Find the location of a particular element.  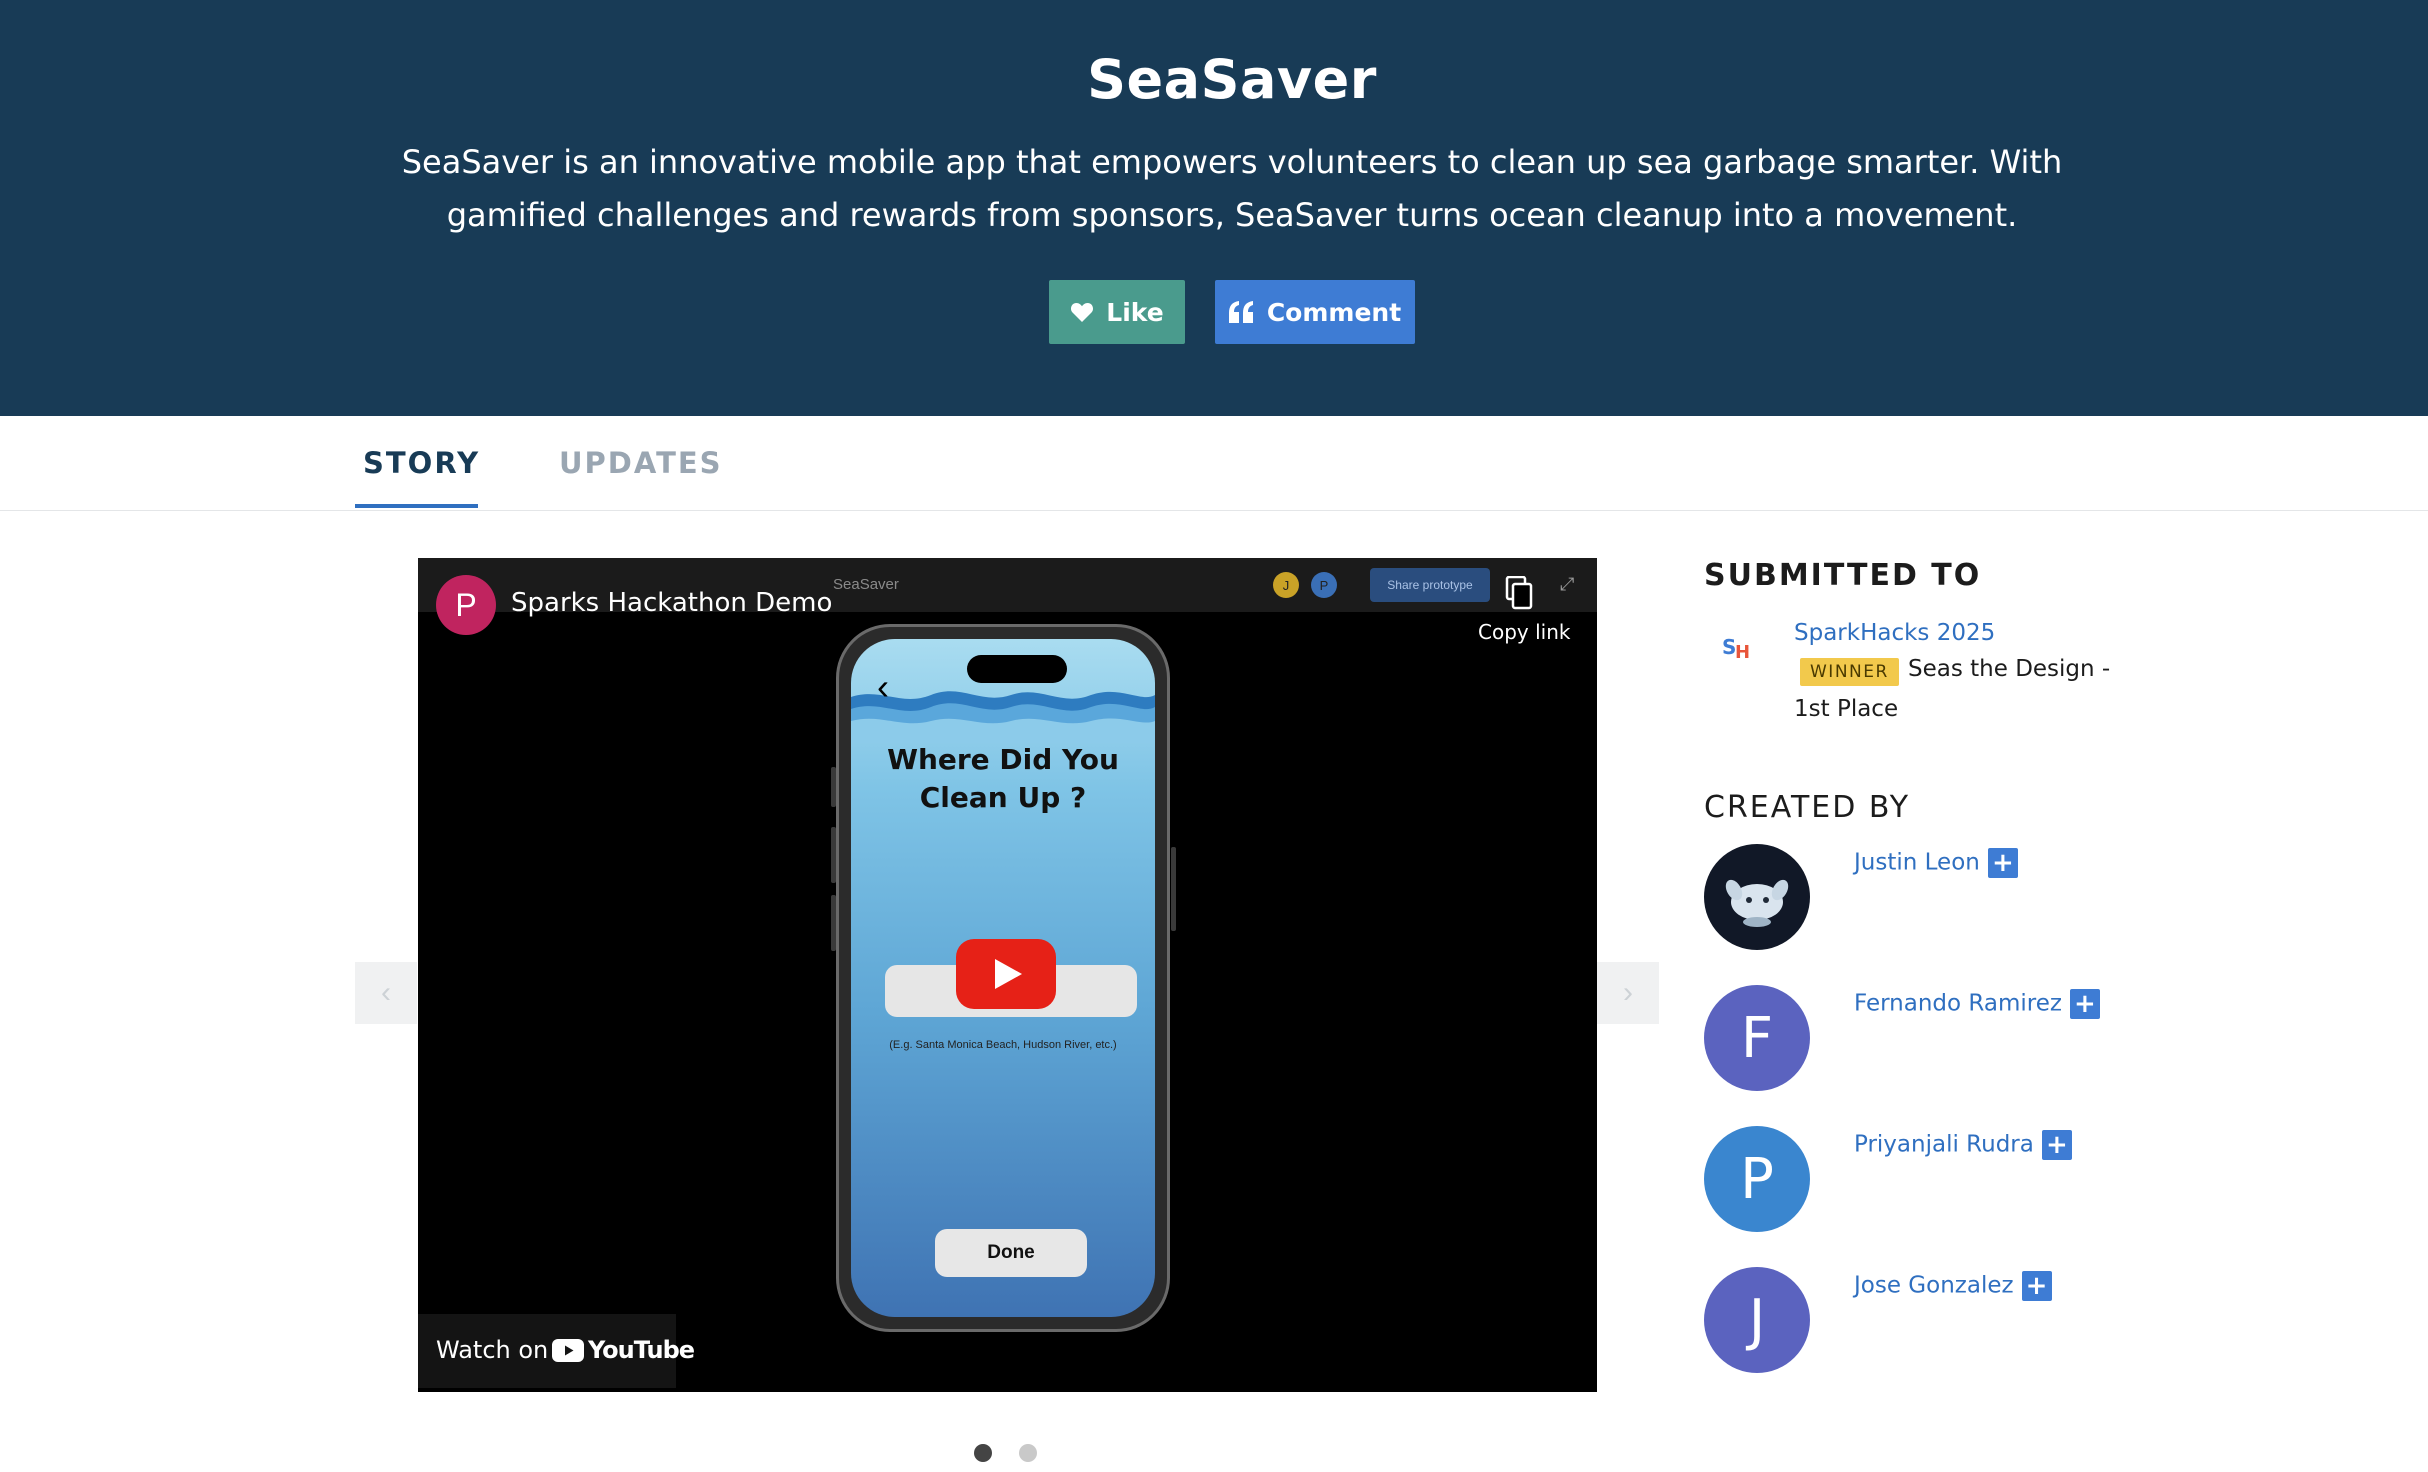

watch-on-youtube-link: Watch on YouTube is located at coordinates (556, 1351).